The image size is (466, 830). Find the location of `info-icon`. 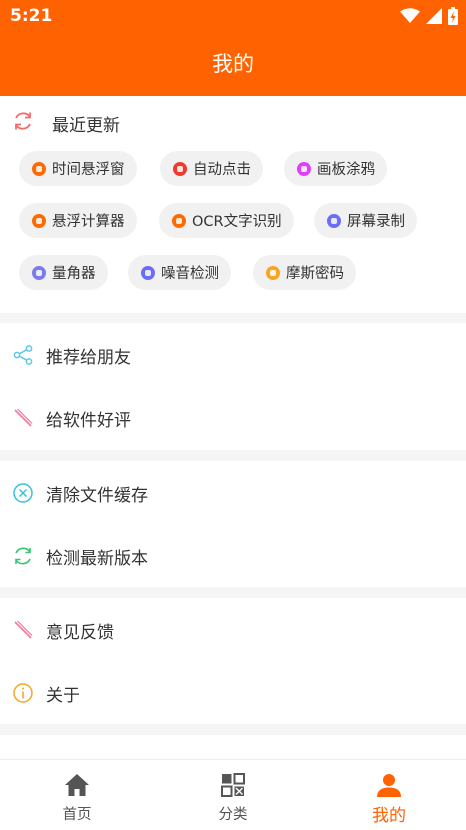

info-icon is located at coordinates (23, 693).